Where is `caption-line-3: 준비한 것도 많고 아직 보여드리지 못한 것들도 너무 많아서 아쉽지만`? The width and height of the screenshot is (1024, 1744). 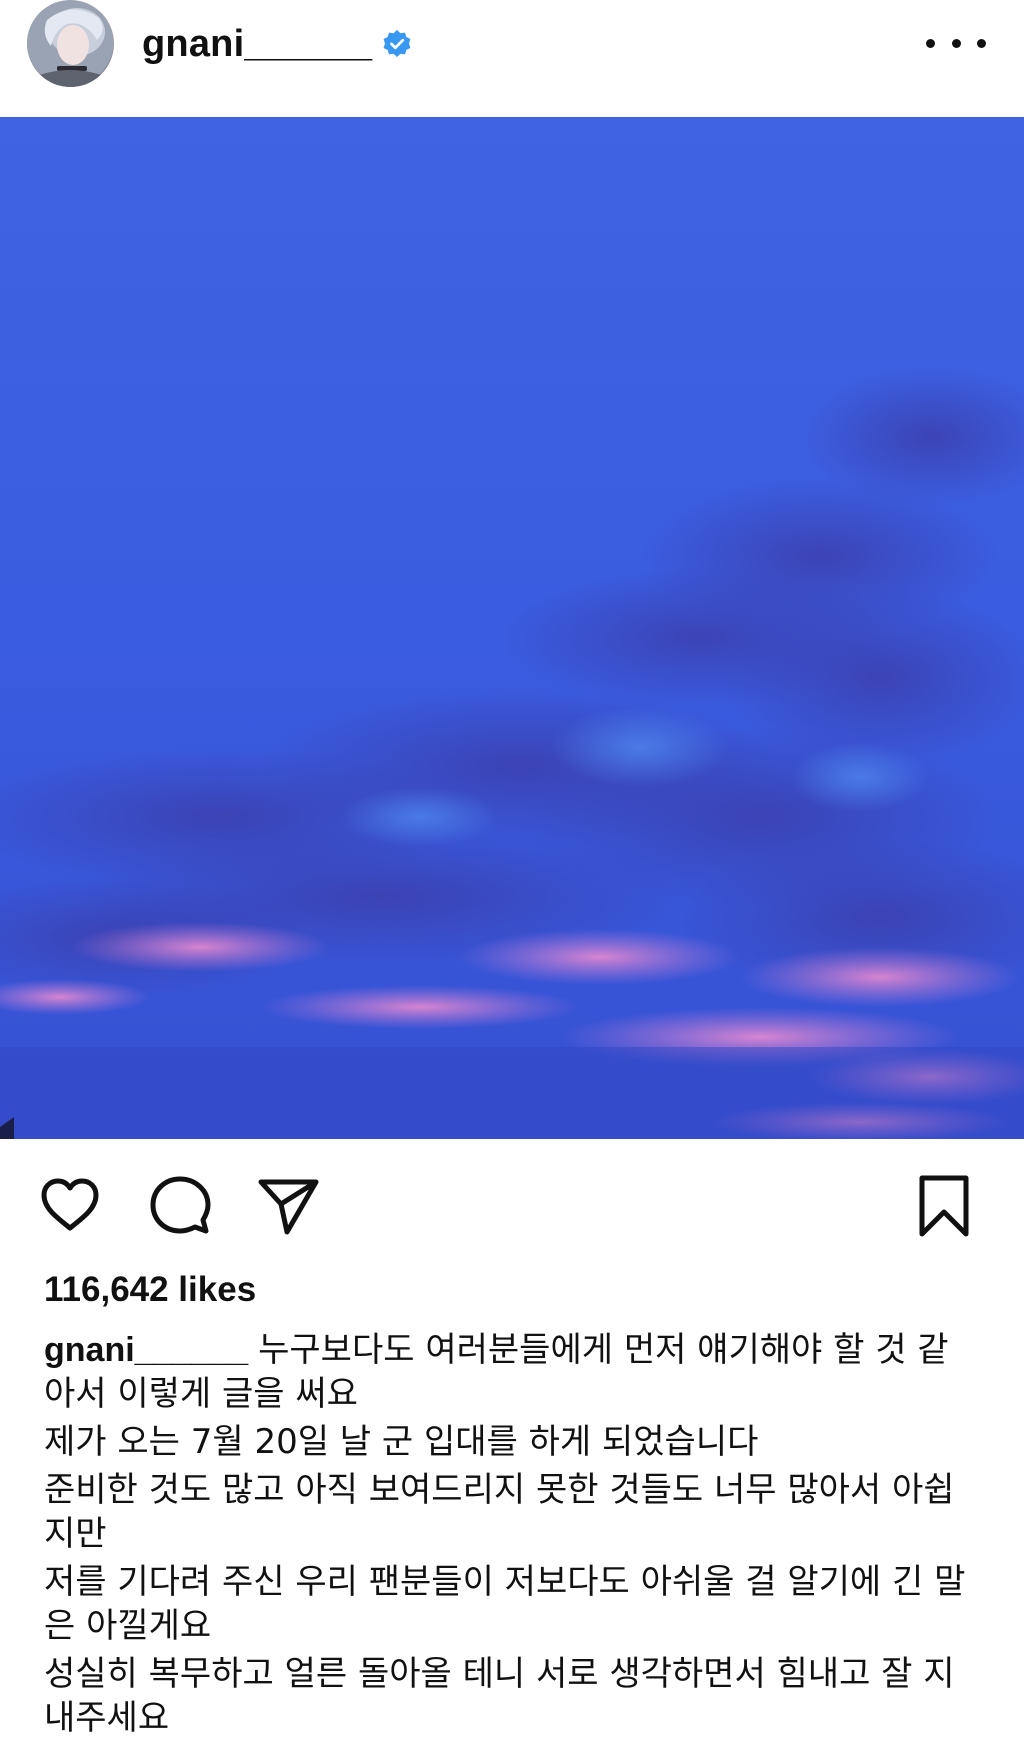
caption-line-3: 준비한 것도 많고 아직 보여드리지 못한 것들도 너무 많아서 아쉽지만 is located at coordinates (499, 1512).